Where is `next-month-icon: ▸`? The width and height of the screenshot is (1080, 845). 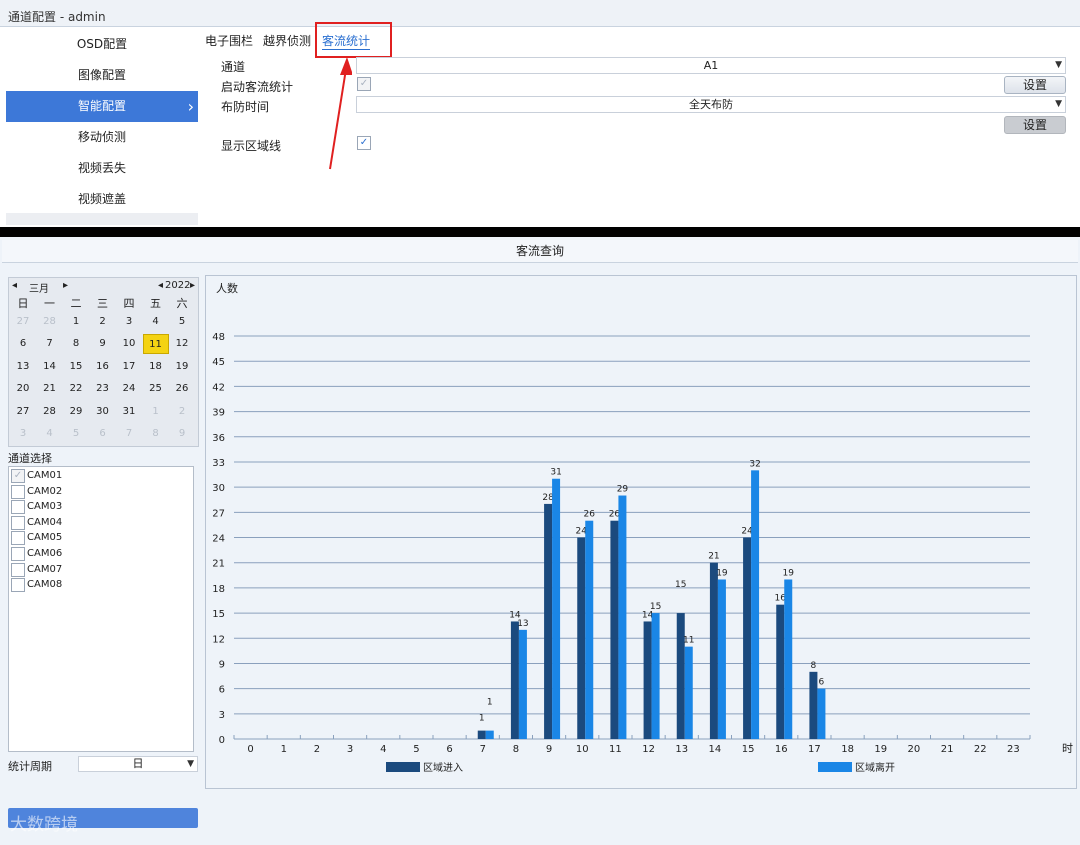 next-month-icon: ▸ is located at coordinates (65, 285).